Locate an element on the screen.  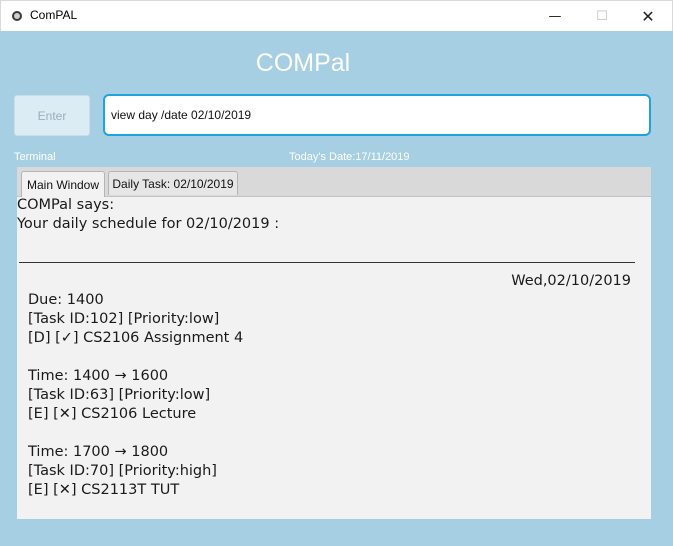
task-line: Due: 1400 is located at coordinates (66, 300).